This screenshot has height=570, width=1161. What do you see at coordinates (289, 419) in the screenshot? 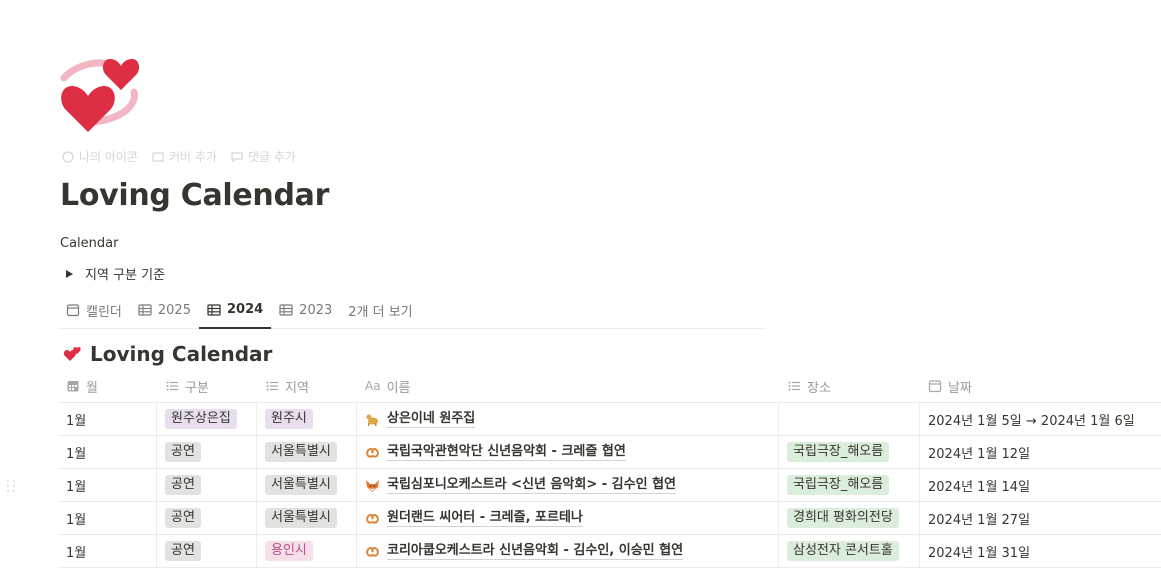
I see `region-tag: 원주시` at bounding box center [289, 419].